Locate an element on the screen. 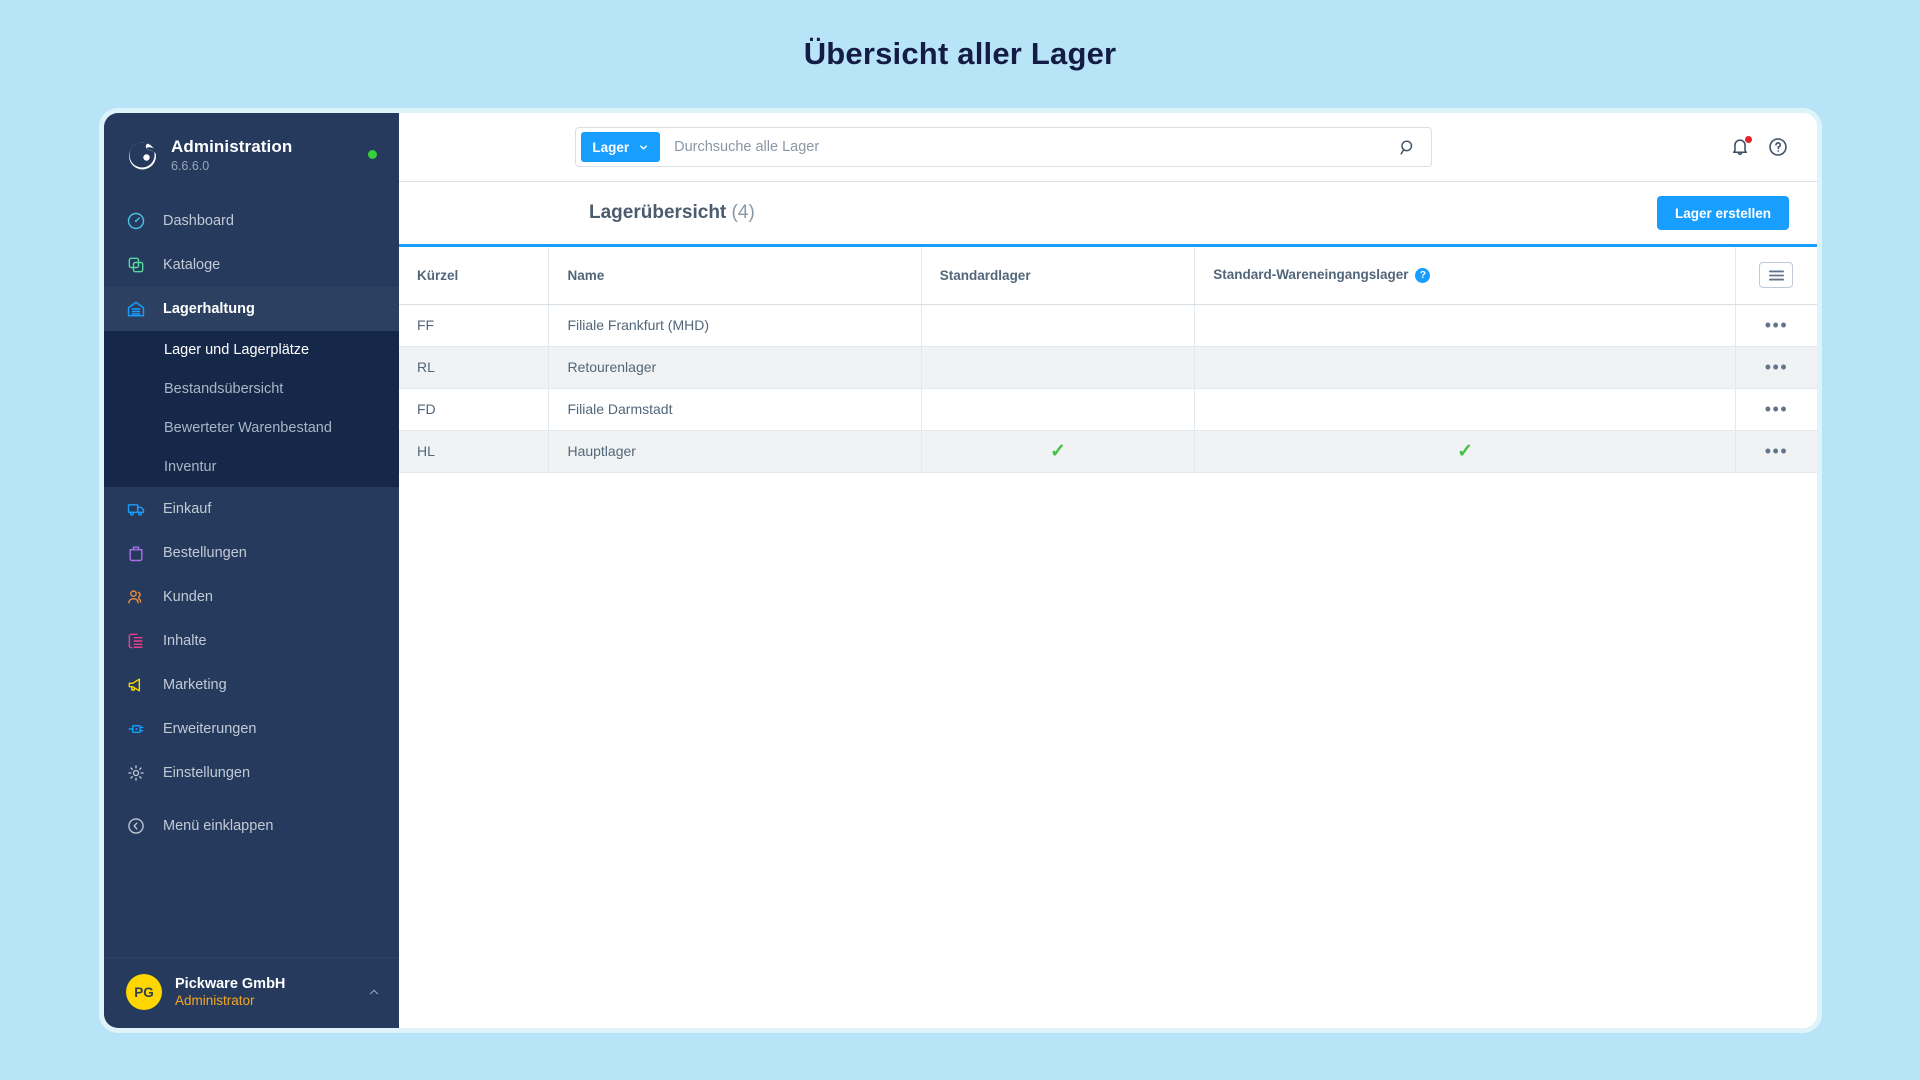 The height and width of the screenshot is (1080, 1920). search-input is located at coordinates (1029, 147).